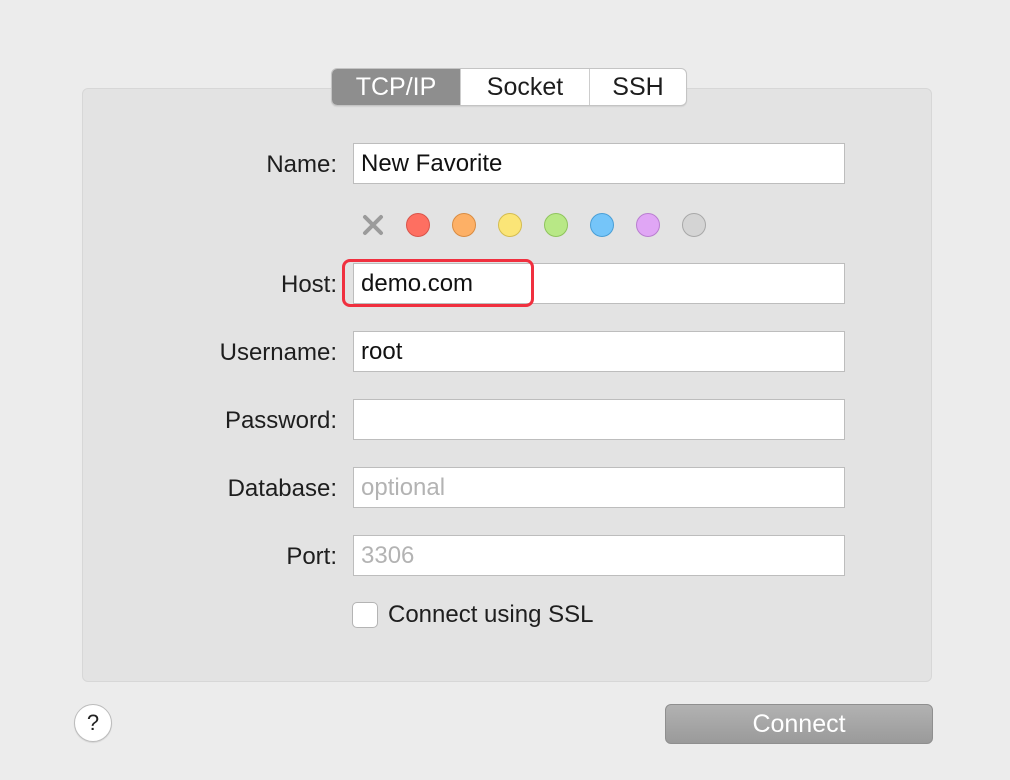 Image resolution: width=1010 pixels, height=780 pixels. I want to click on color-tag-blue, so click(602, 225).